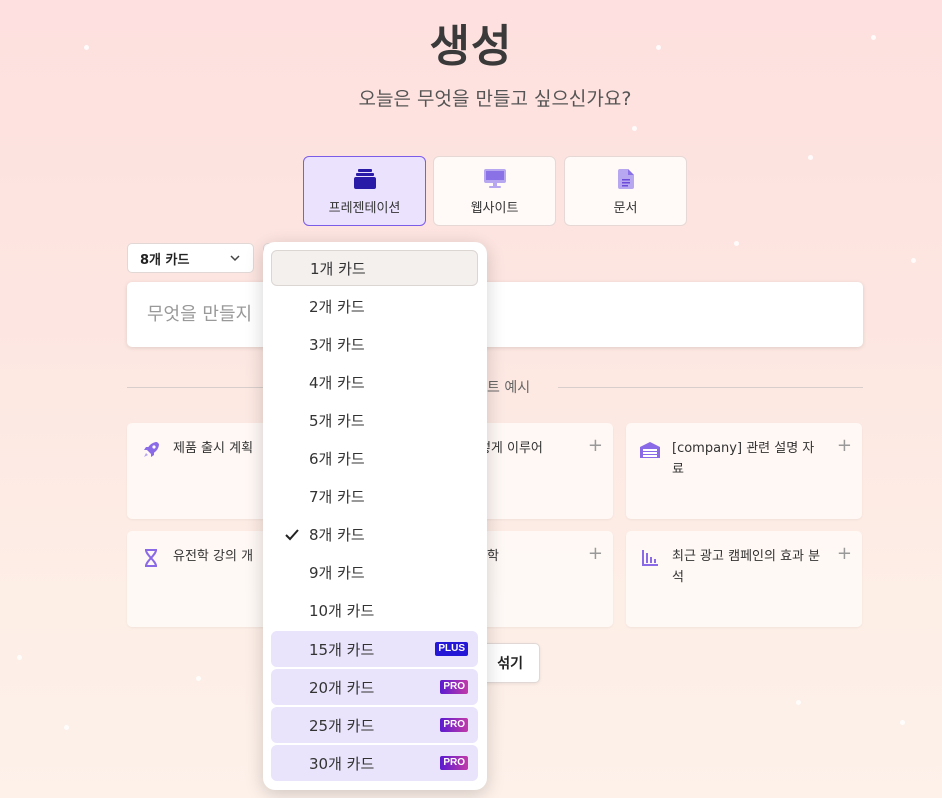 This screenshot has width=942, height=798. What do you see at coordinates (338, 268) in the screenshot?
I see `option-label: 1개 카드` at bounding box center [338, 268].